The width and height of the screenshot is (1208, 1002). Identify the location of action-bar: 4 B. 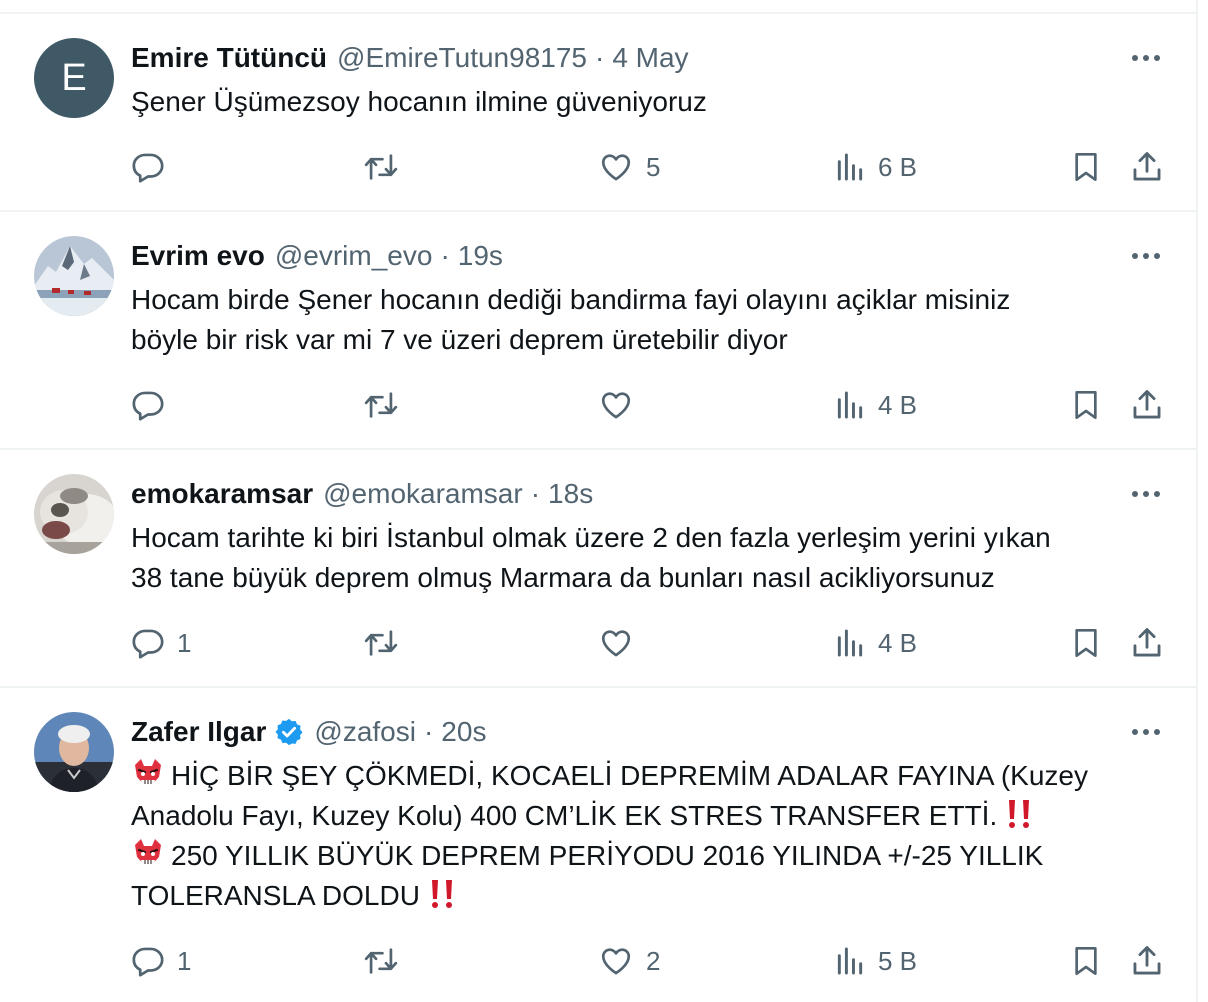
(599, 405).